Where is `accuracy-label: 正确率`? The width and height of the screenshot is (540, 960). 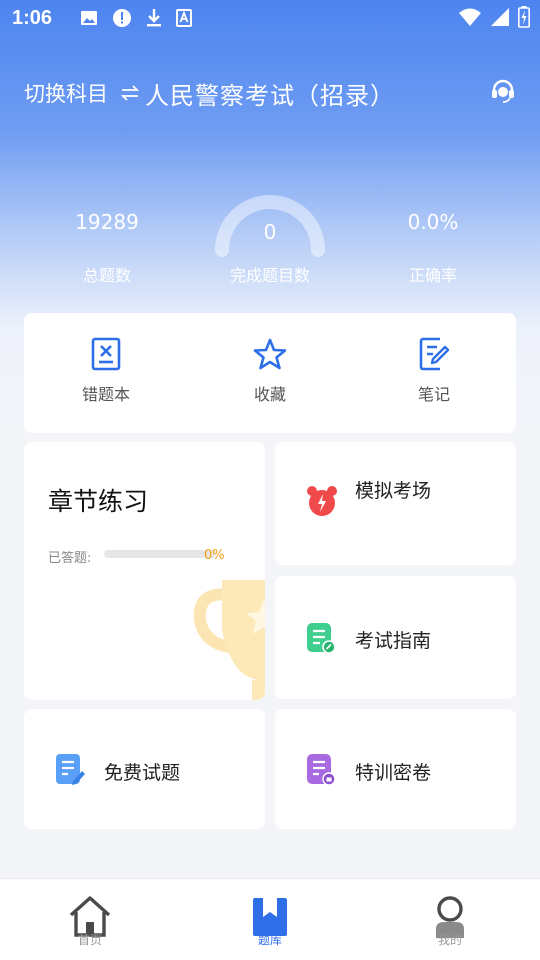 accuracy-label: 正确率 is located at coordinates (432, 275).